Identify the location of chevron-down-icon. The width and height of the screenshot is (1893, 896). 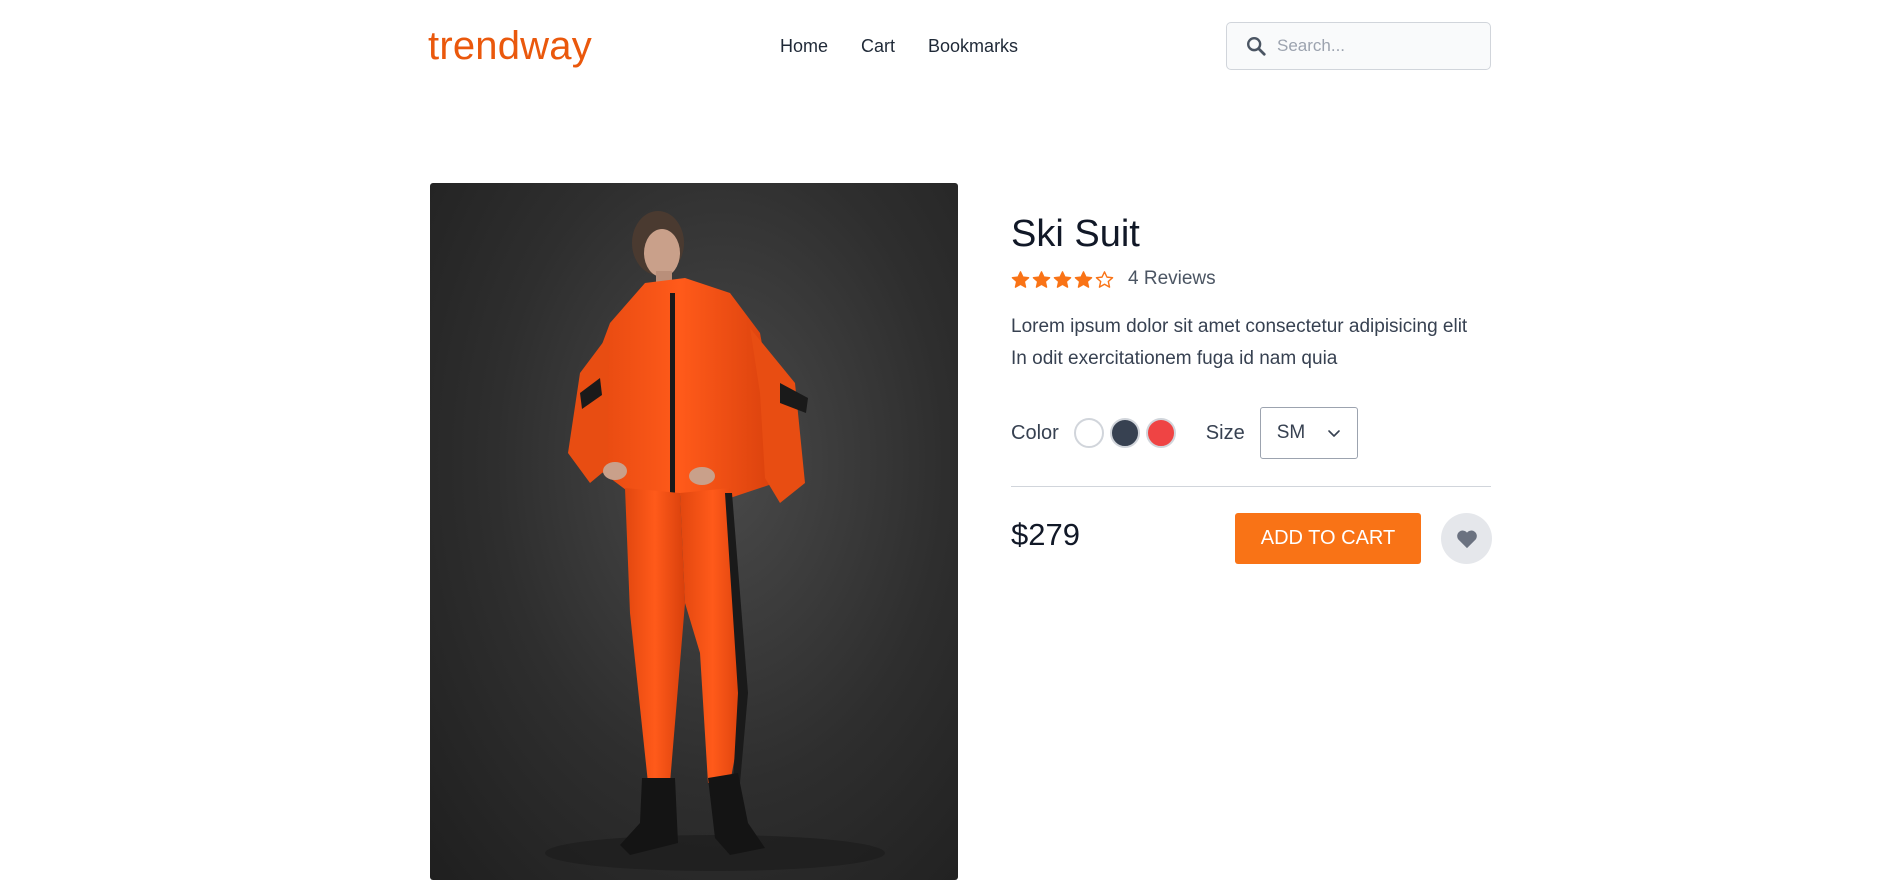
(1333, 433).